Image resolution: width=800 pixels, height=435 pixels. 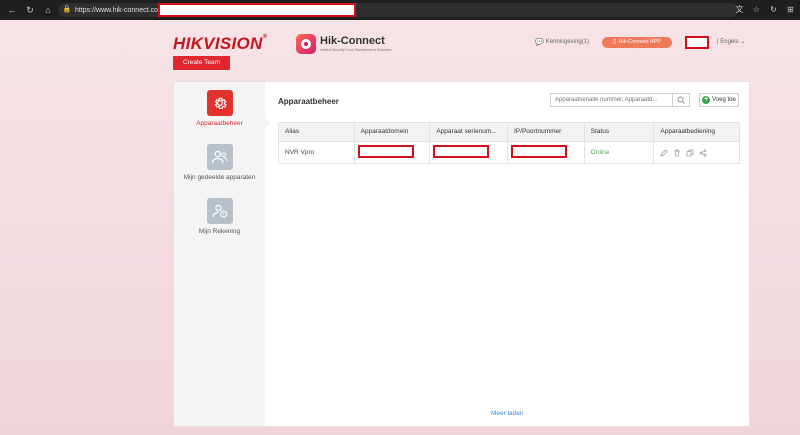 What do you see at coordinates (267, 123) in the screenshot?
I see `active-indicator` at bounding box center [267, 123].